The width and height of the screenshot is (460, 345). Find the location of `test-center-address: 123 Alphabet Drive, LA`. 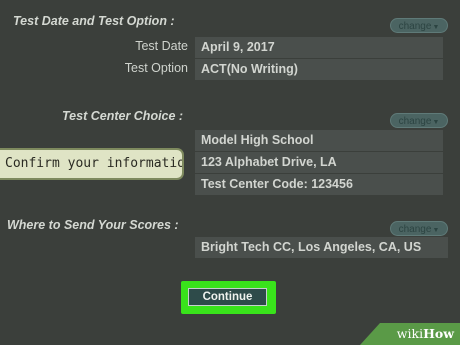

test-center-address: 123 Alphabet Drive, LA is located at coordinates (319, 162).